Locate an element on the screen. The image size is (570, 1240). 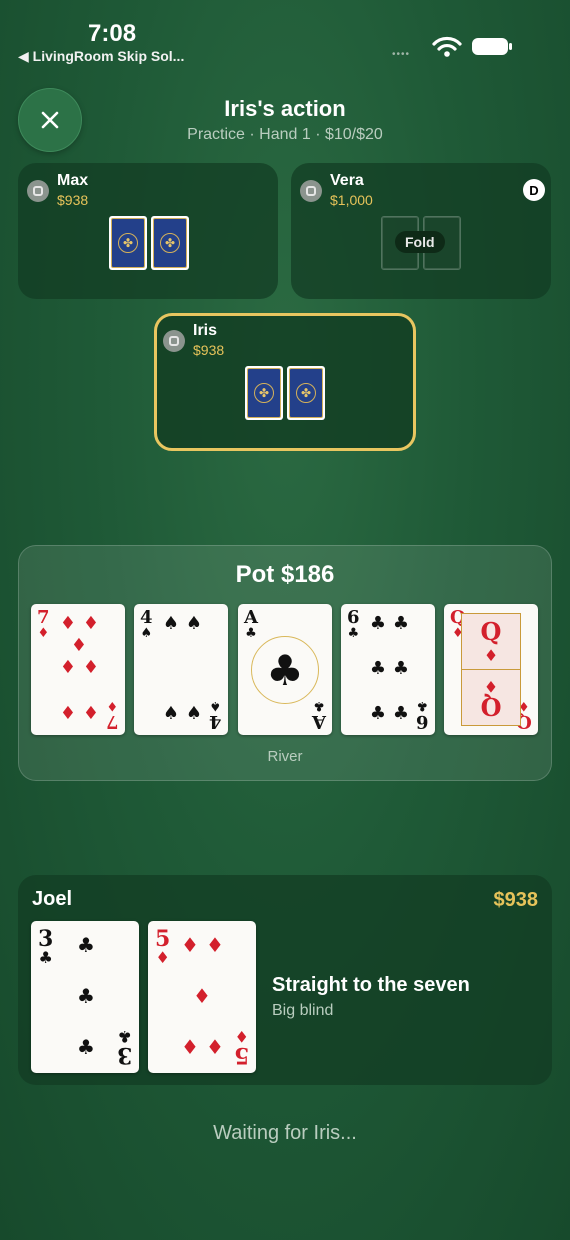
hero-role: Big blind is located at coordinates (303, 1010).